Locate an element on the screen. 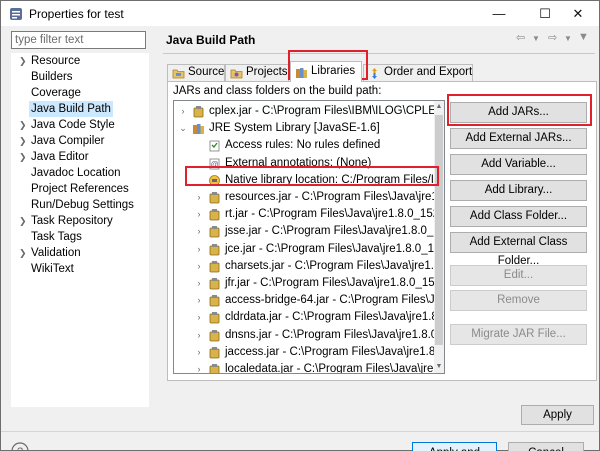 This screenshot has width=600, height=451. sidebar-item-label: Validation is located at coordinates (56, 253).